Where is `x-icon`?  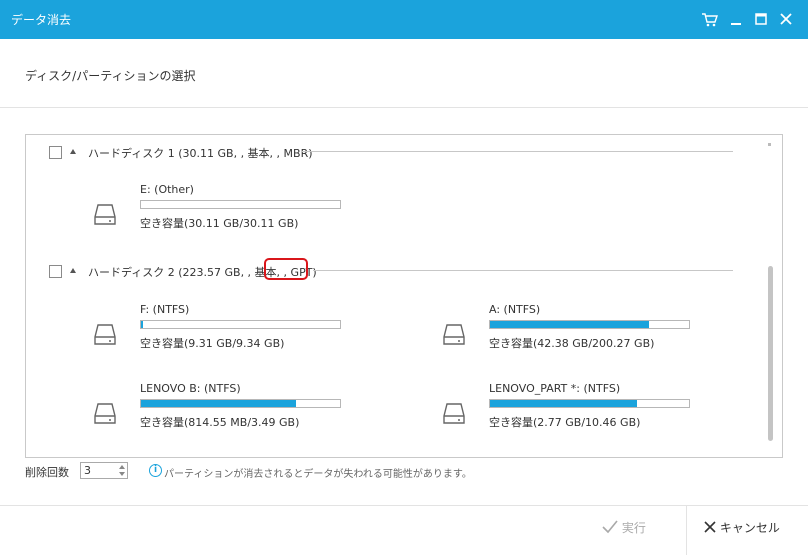
x-icon is located at coordinates (710, 527).